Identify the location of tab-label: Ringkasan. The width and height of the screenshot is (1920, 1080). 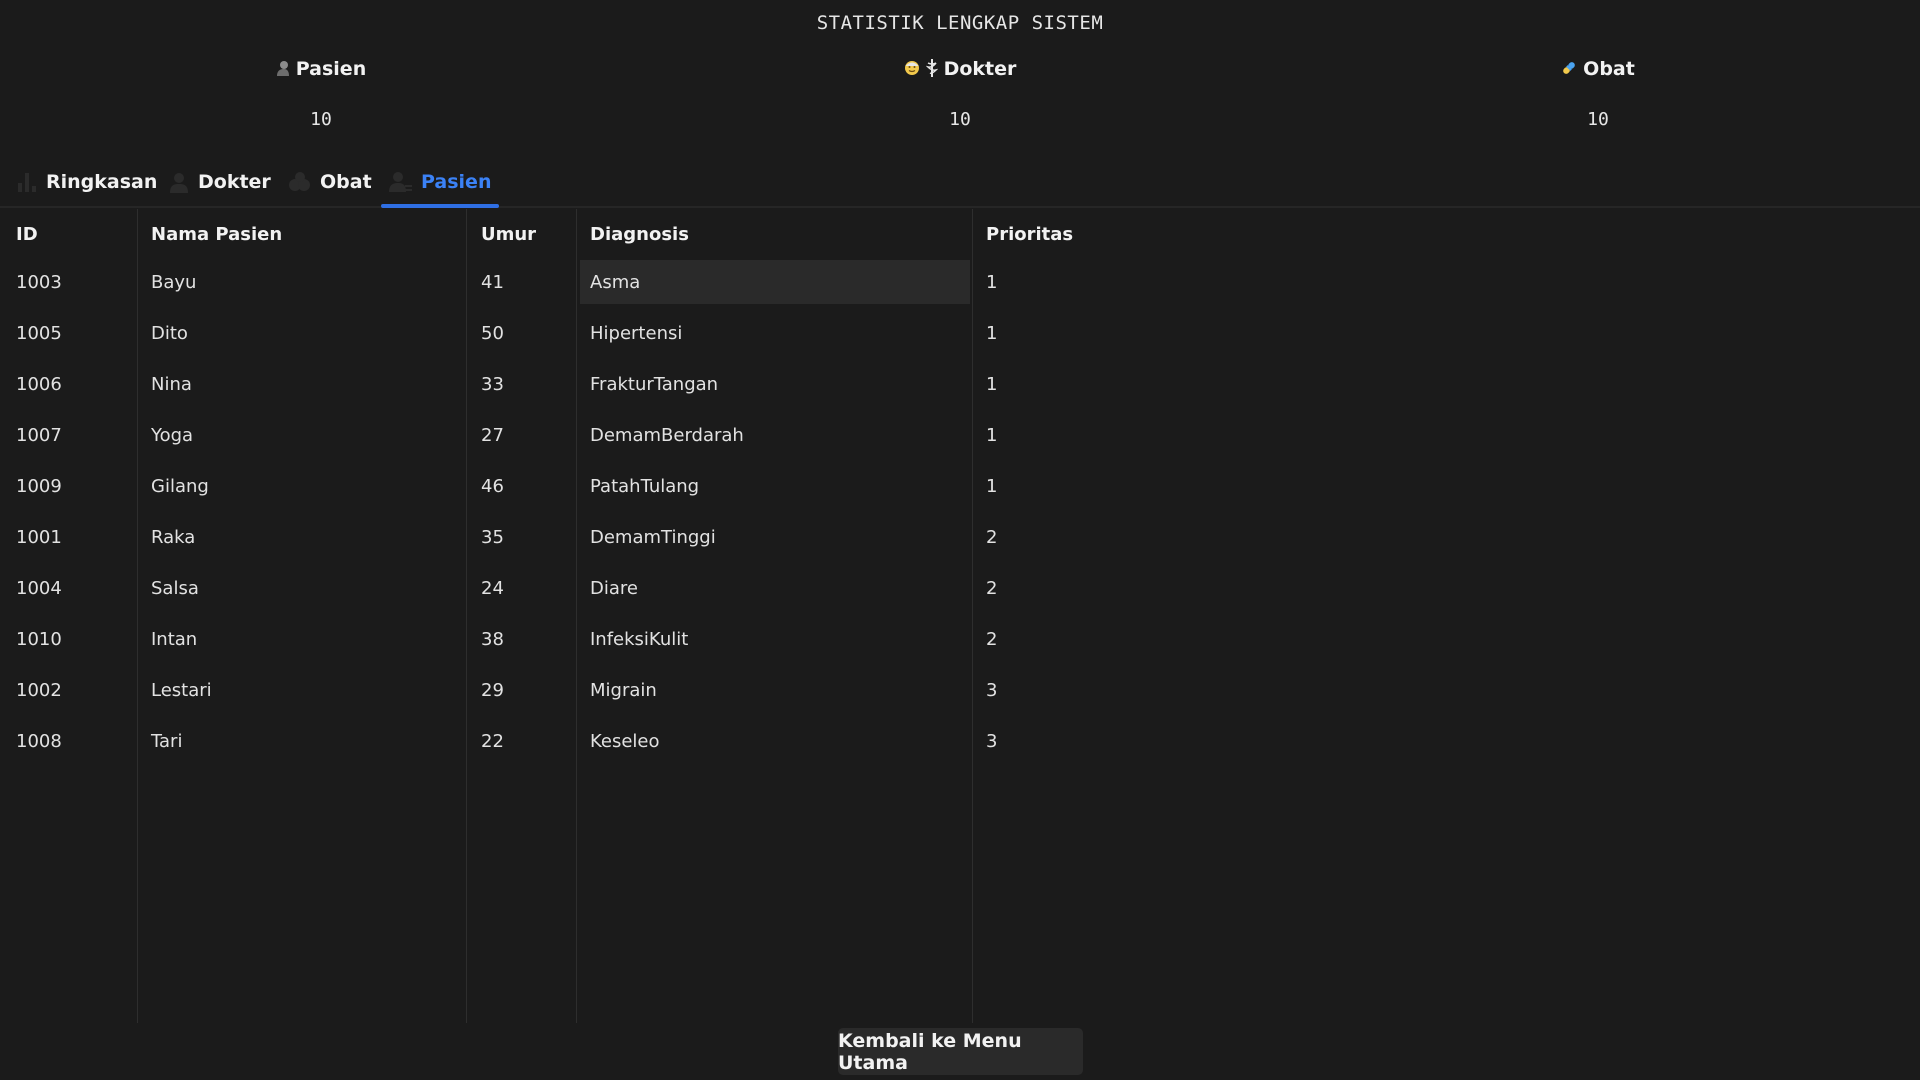
(102, 182).